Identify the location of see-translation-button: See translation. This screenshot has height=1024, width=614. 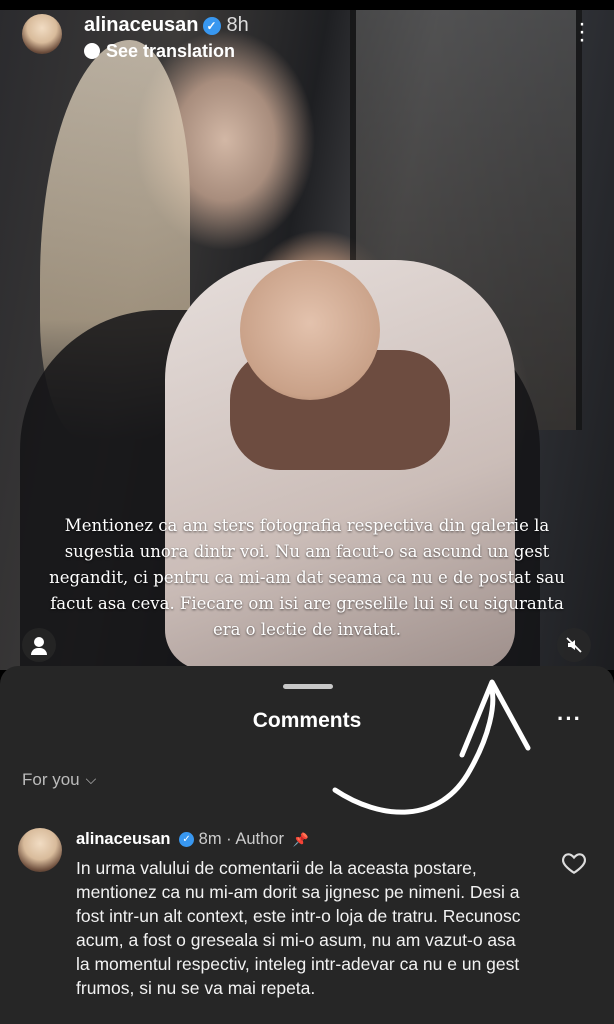
(159, 51).